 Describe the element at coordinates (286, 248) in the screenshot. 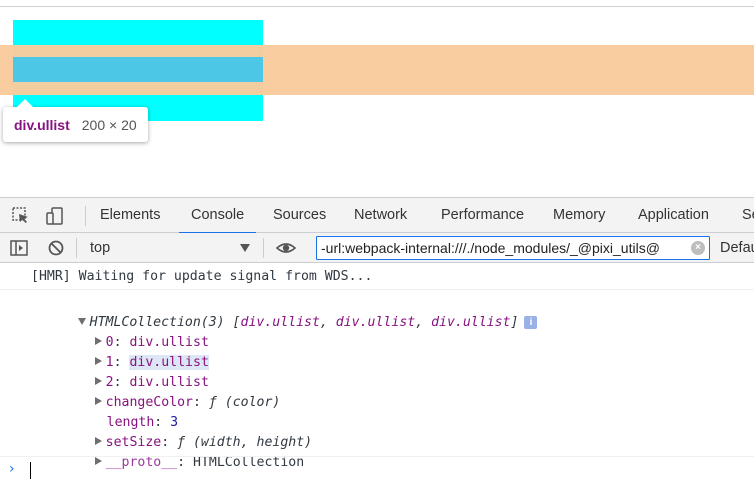

I see `eye-icon` at that location.